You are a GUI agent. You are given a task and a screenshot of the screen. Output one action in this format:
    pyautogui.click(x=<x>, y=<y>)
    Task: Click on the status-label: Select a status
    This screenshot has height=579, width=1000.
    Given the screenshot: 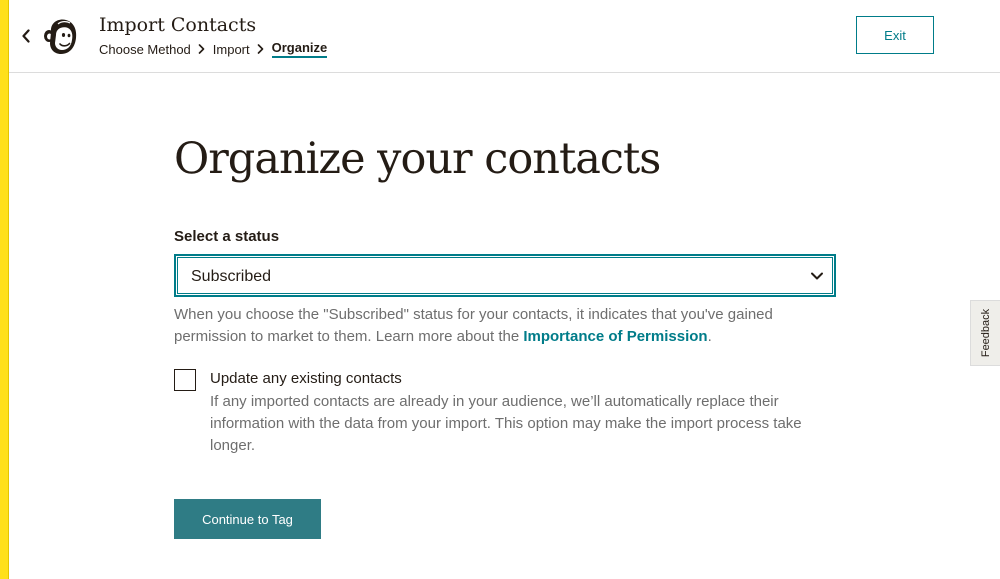 What is the action you would take?
    pyautogui.click(x=227, y=236)
    